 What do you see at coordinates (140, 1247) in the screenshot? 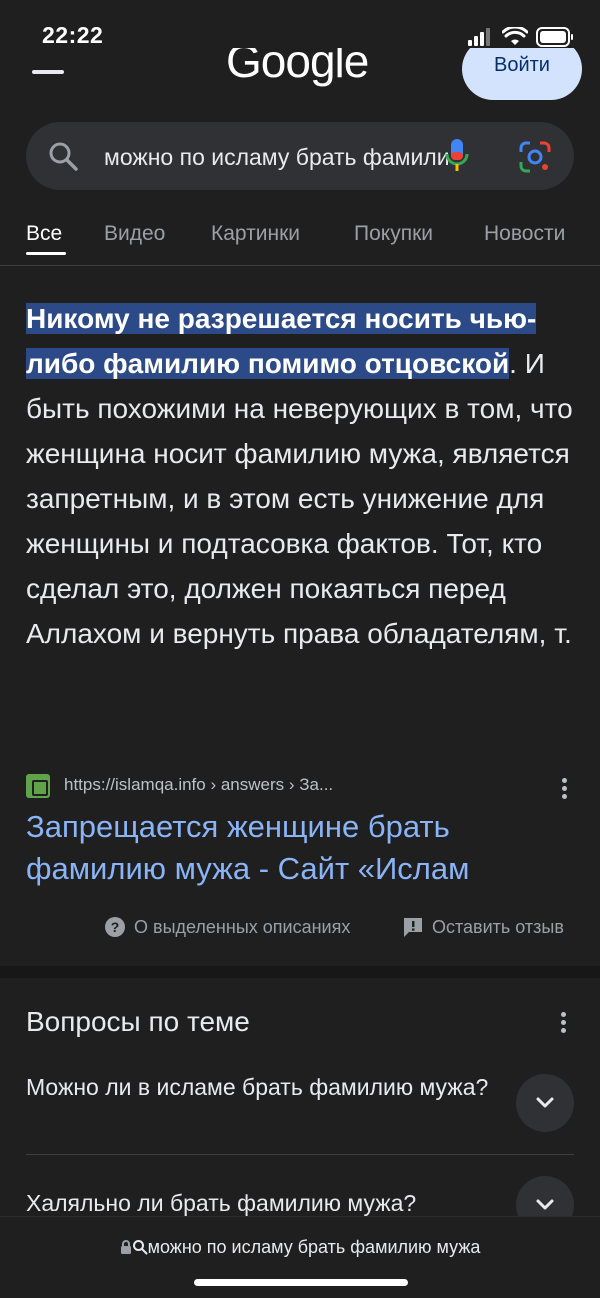
I see `search-small-icon` at bounding box center [140, 1247].